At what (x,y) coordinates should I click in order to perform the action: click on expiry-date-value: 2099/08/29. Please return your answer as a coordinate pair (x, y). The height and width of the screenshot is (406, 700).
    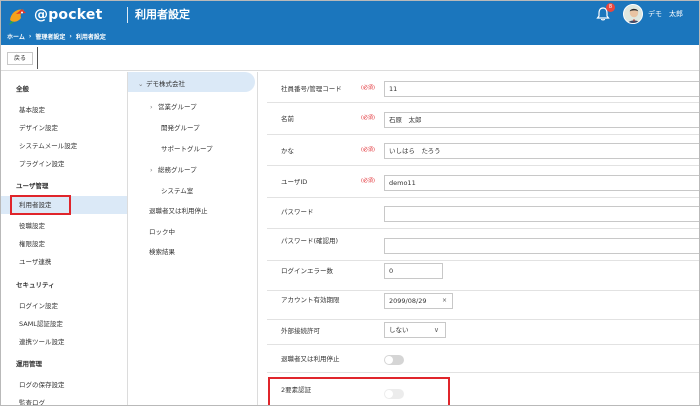
    Looking at the image, I should click on (408, 301).